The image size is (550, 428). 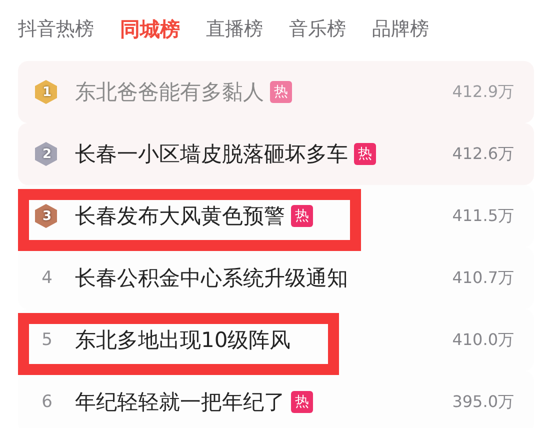 What do you see at coordinates (180, 402) in the screenshot?
I see `topic-title: 年纪轻轻就一把年纪了` at bounding box center [180, 402].